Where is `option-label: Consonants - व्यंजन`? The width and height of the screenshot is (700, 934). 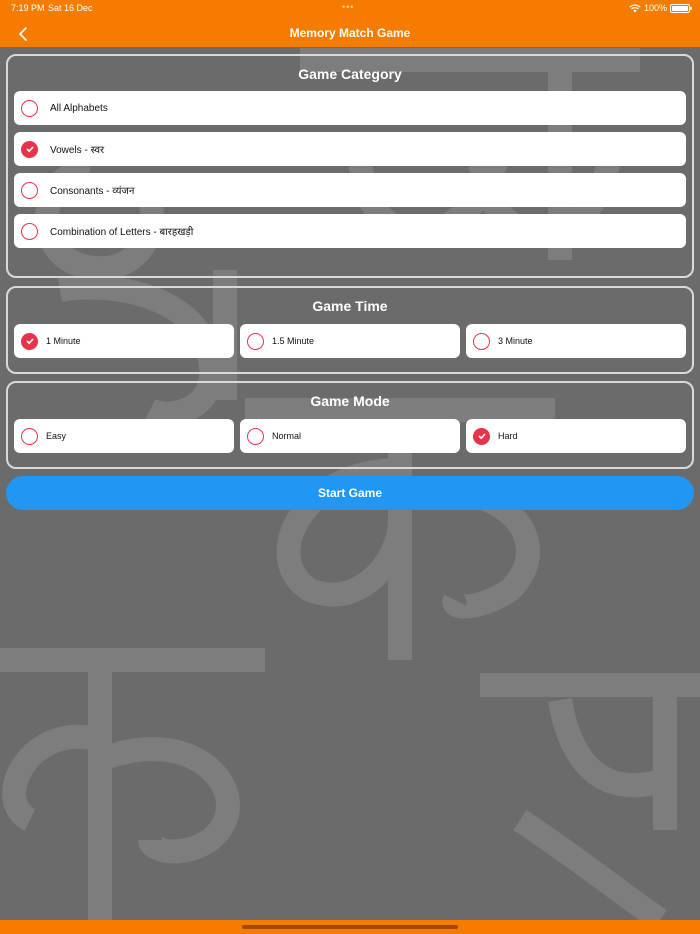
option-label: Consonants - व्यंजन is located at coordinates (92, 191).